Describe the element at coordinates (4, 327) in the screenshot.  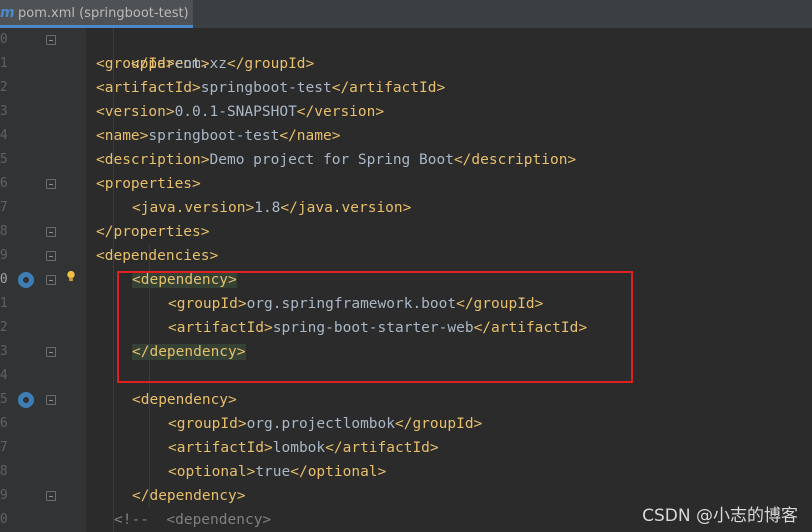
I see `line-number: 22` at that location.